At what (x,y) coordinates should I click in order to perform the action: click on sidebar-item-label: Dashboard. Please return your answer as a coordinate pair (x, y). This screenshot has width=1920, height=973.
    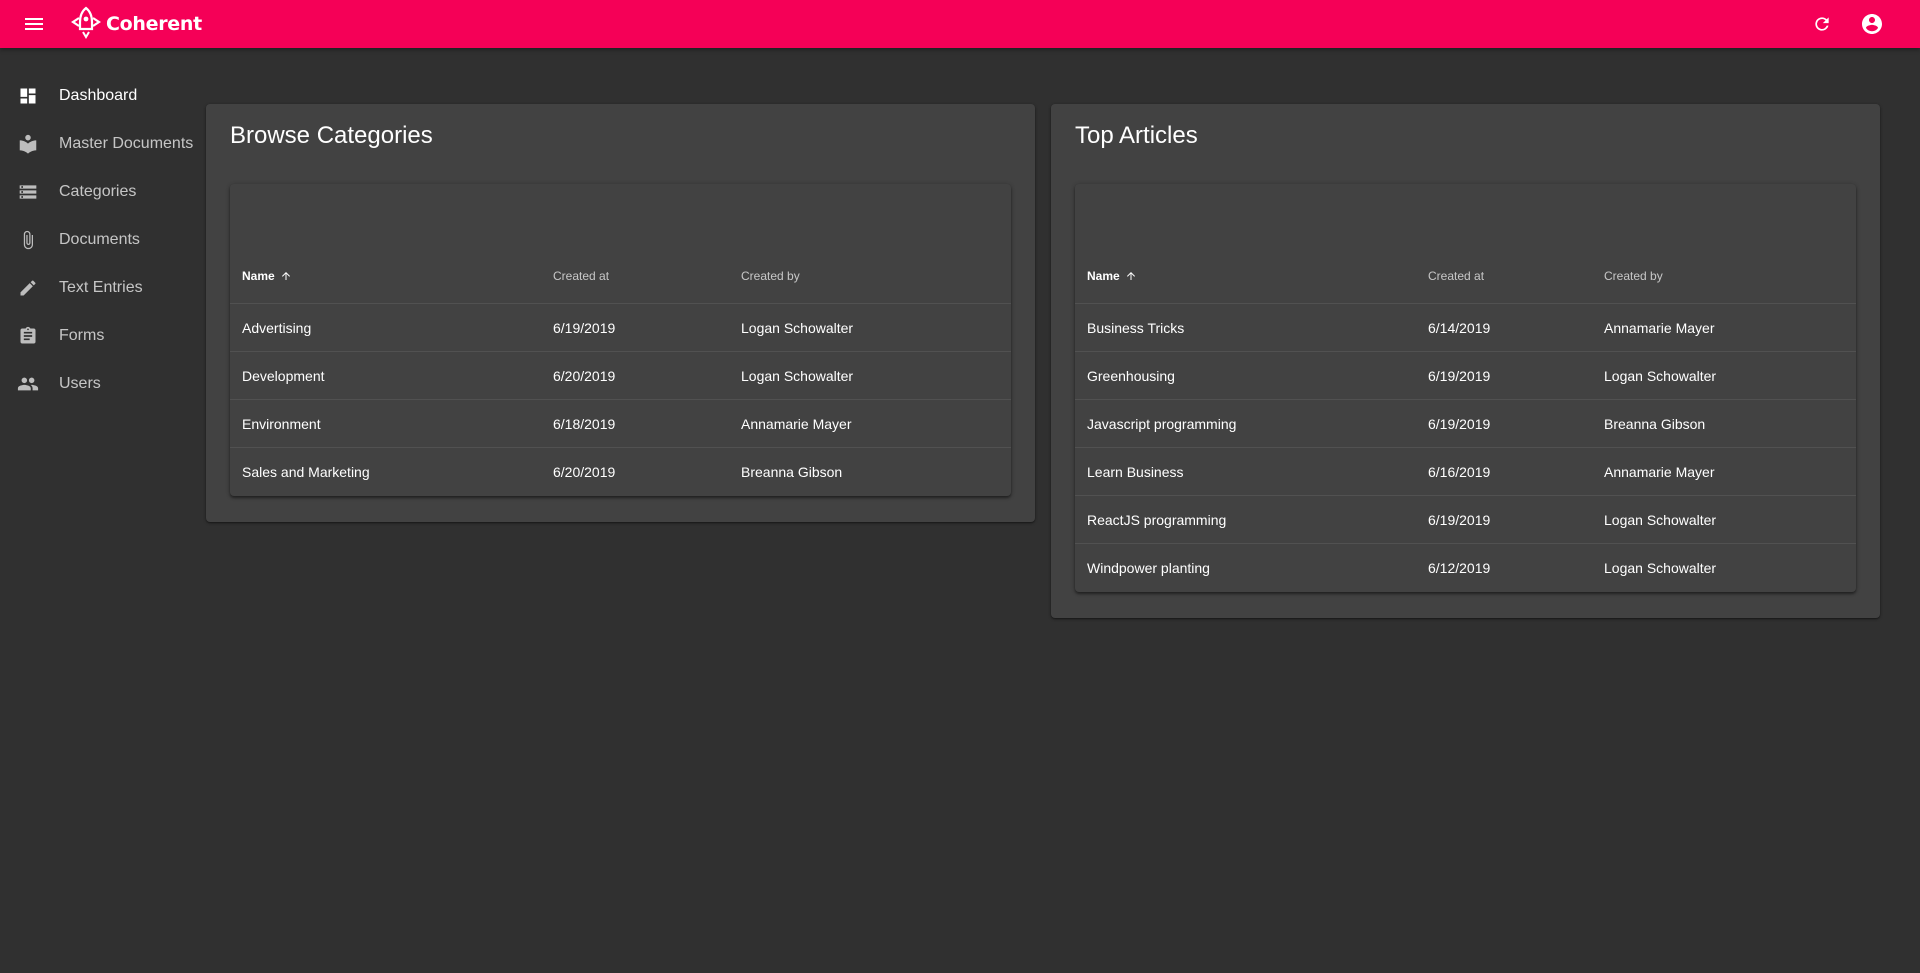
    Looking at the image, I should click on (98, 95).